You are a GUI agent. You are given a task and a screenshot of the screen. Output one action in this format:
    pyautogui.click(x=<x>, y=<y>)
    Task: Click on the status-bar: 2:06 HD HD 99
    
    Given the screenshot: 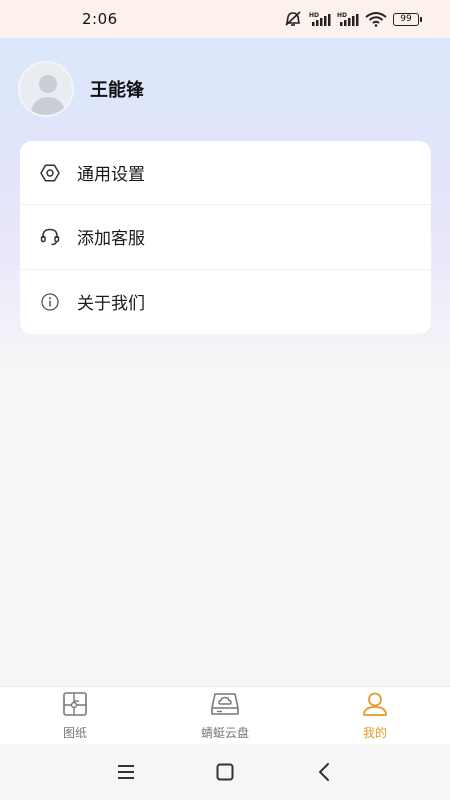 What is the action you would take?
    pyautogui.click(x=225, y=19)
    